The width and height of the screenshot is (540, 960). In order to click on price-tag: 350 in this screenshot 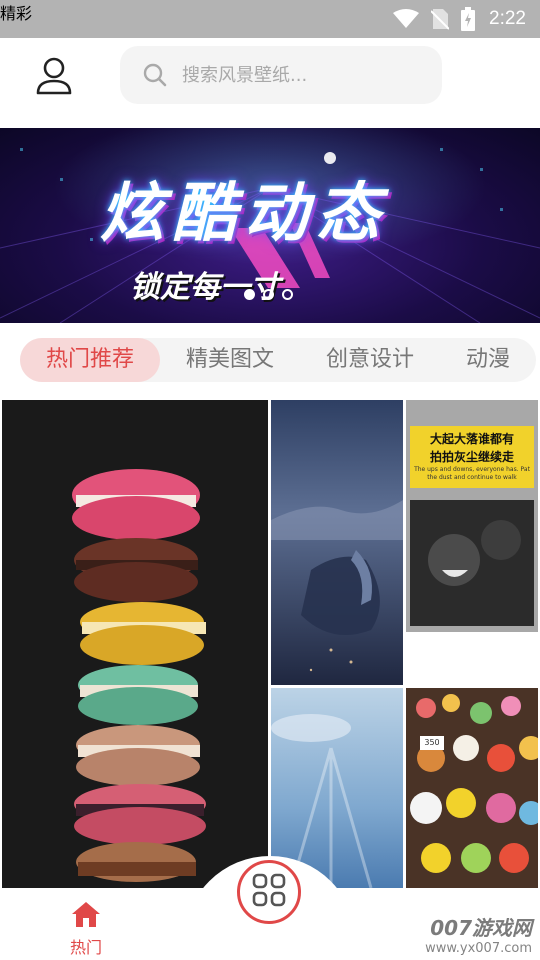, I will do `click(432, 742)`.